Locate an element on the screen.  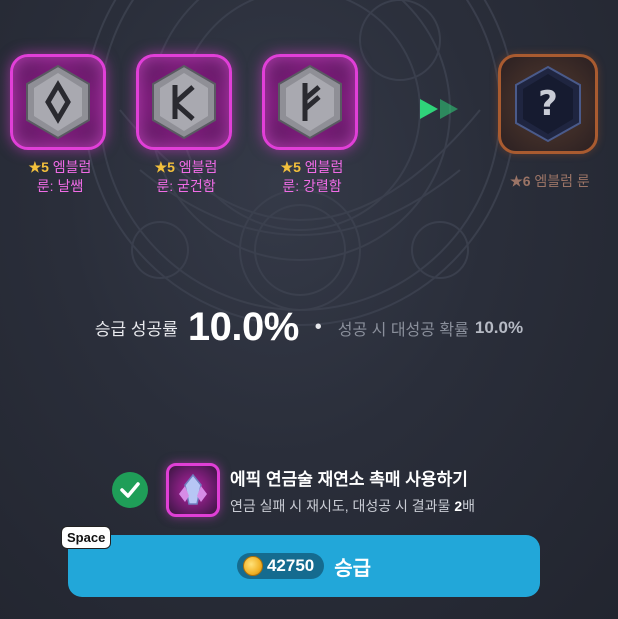
result-rune: ? ★6 엠블럼 룬 is located at coordinates (550, 122).